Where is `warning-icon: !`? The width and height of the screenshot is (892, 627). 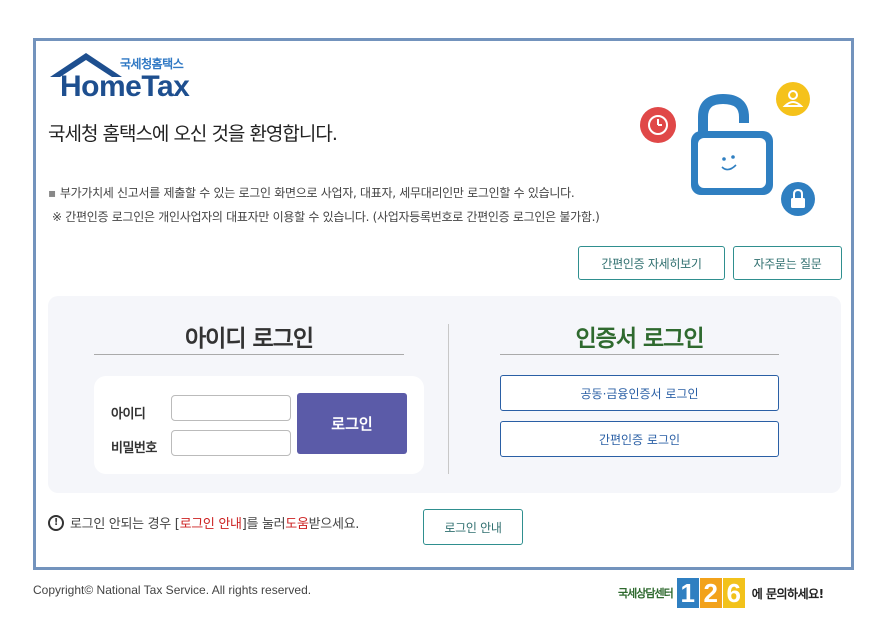
warning-icon: ! is located at coordinates (56, 522).